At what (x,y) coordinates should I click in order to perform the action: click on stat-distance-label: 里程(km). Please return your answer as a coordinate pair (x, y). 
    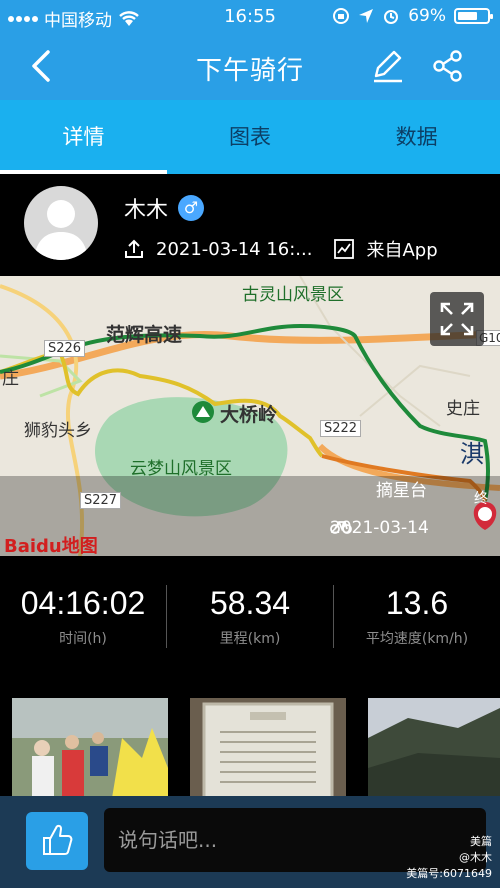
    Looking at the image, I should click on (250, 638).